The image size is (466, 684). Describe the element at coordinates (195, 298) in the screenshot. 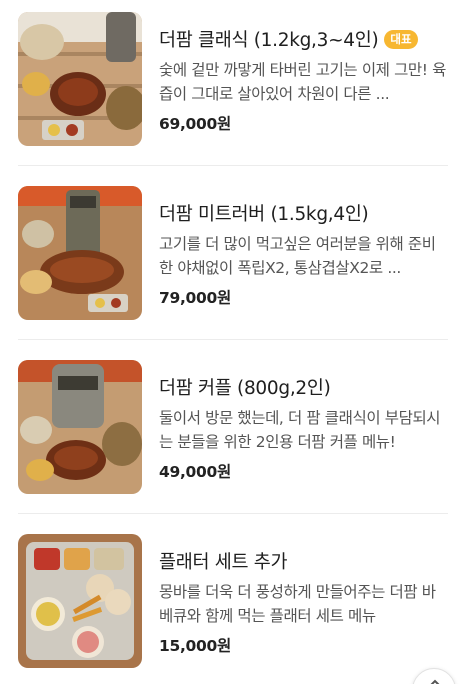

I see `menu-item-price: 79,000원` at that location.